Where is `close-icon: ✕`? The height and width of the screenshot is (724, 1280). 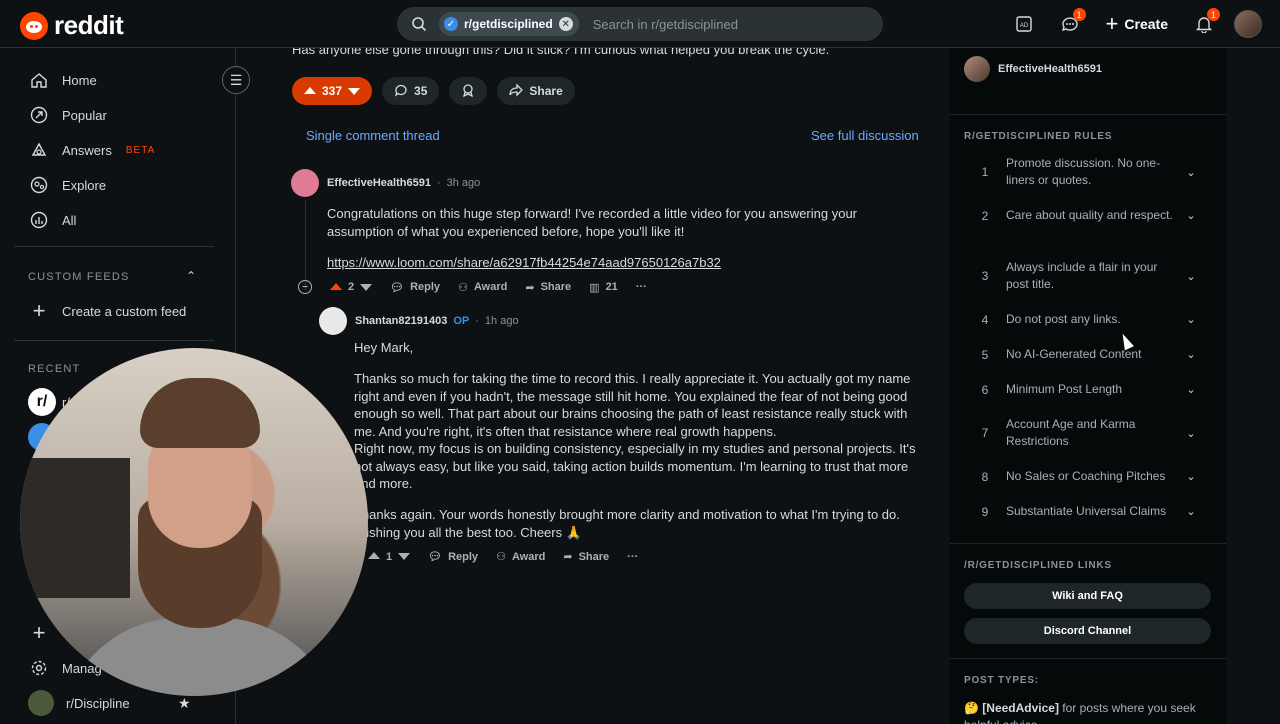 close-icon: ✕ is located at coordinates (565, 24).